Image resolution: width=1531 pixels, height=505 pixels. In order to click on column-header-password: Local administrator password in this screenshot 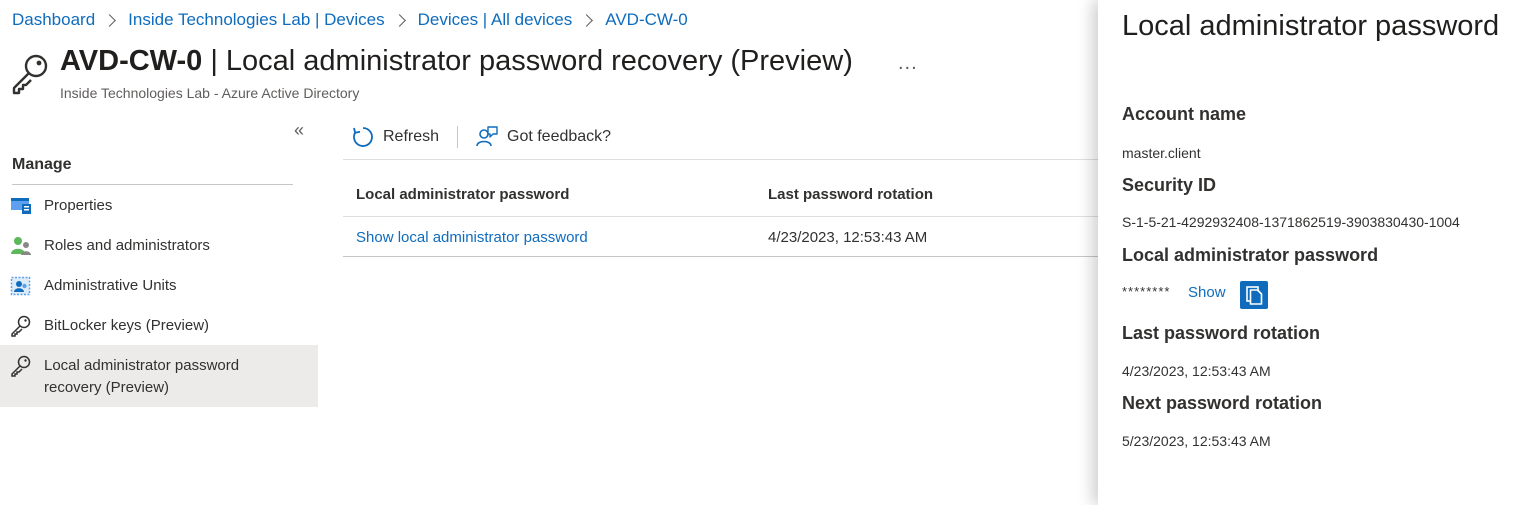, I will do `click(463, 194)`.